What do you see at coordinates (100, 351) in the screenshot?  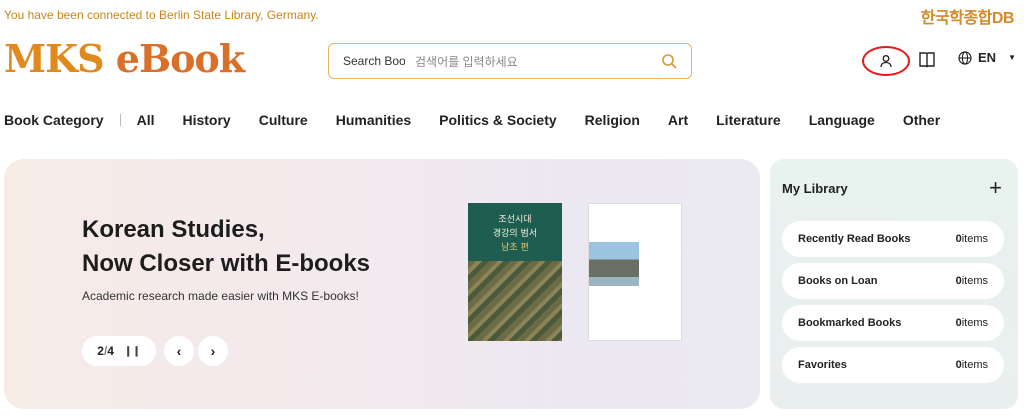 I see `slide-current: 2` at bounding box center [100, 351].